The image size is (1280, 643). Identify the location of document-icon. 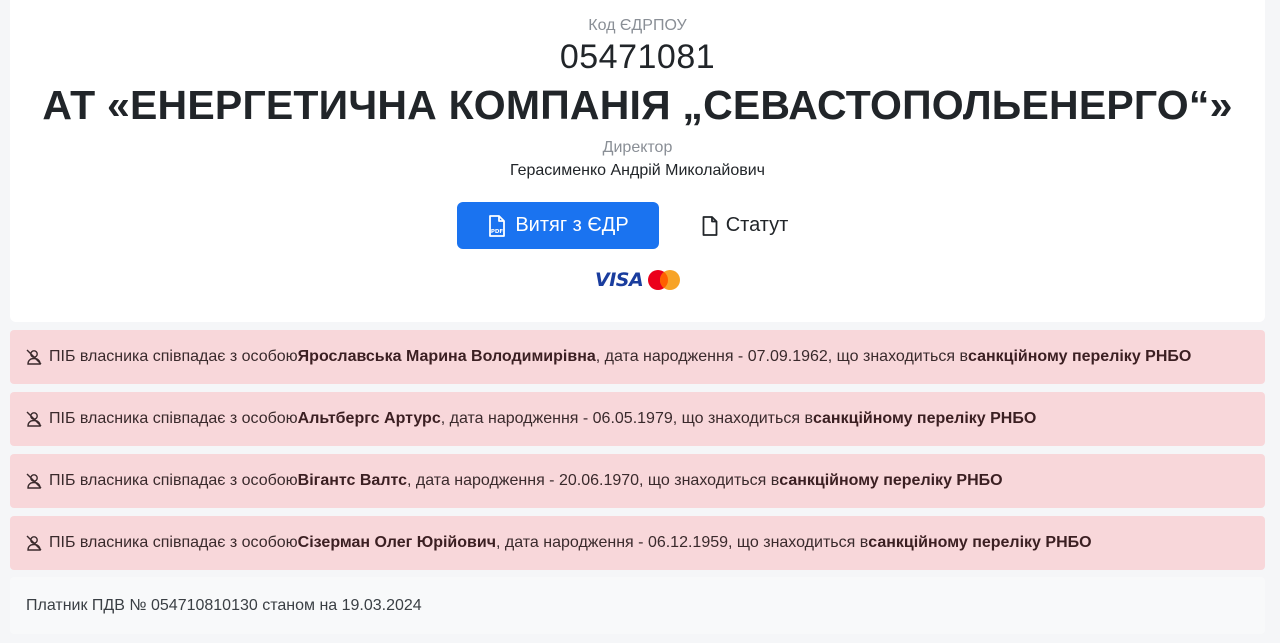
(710, 225).